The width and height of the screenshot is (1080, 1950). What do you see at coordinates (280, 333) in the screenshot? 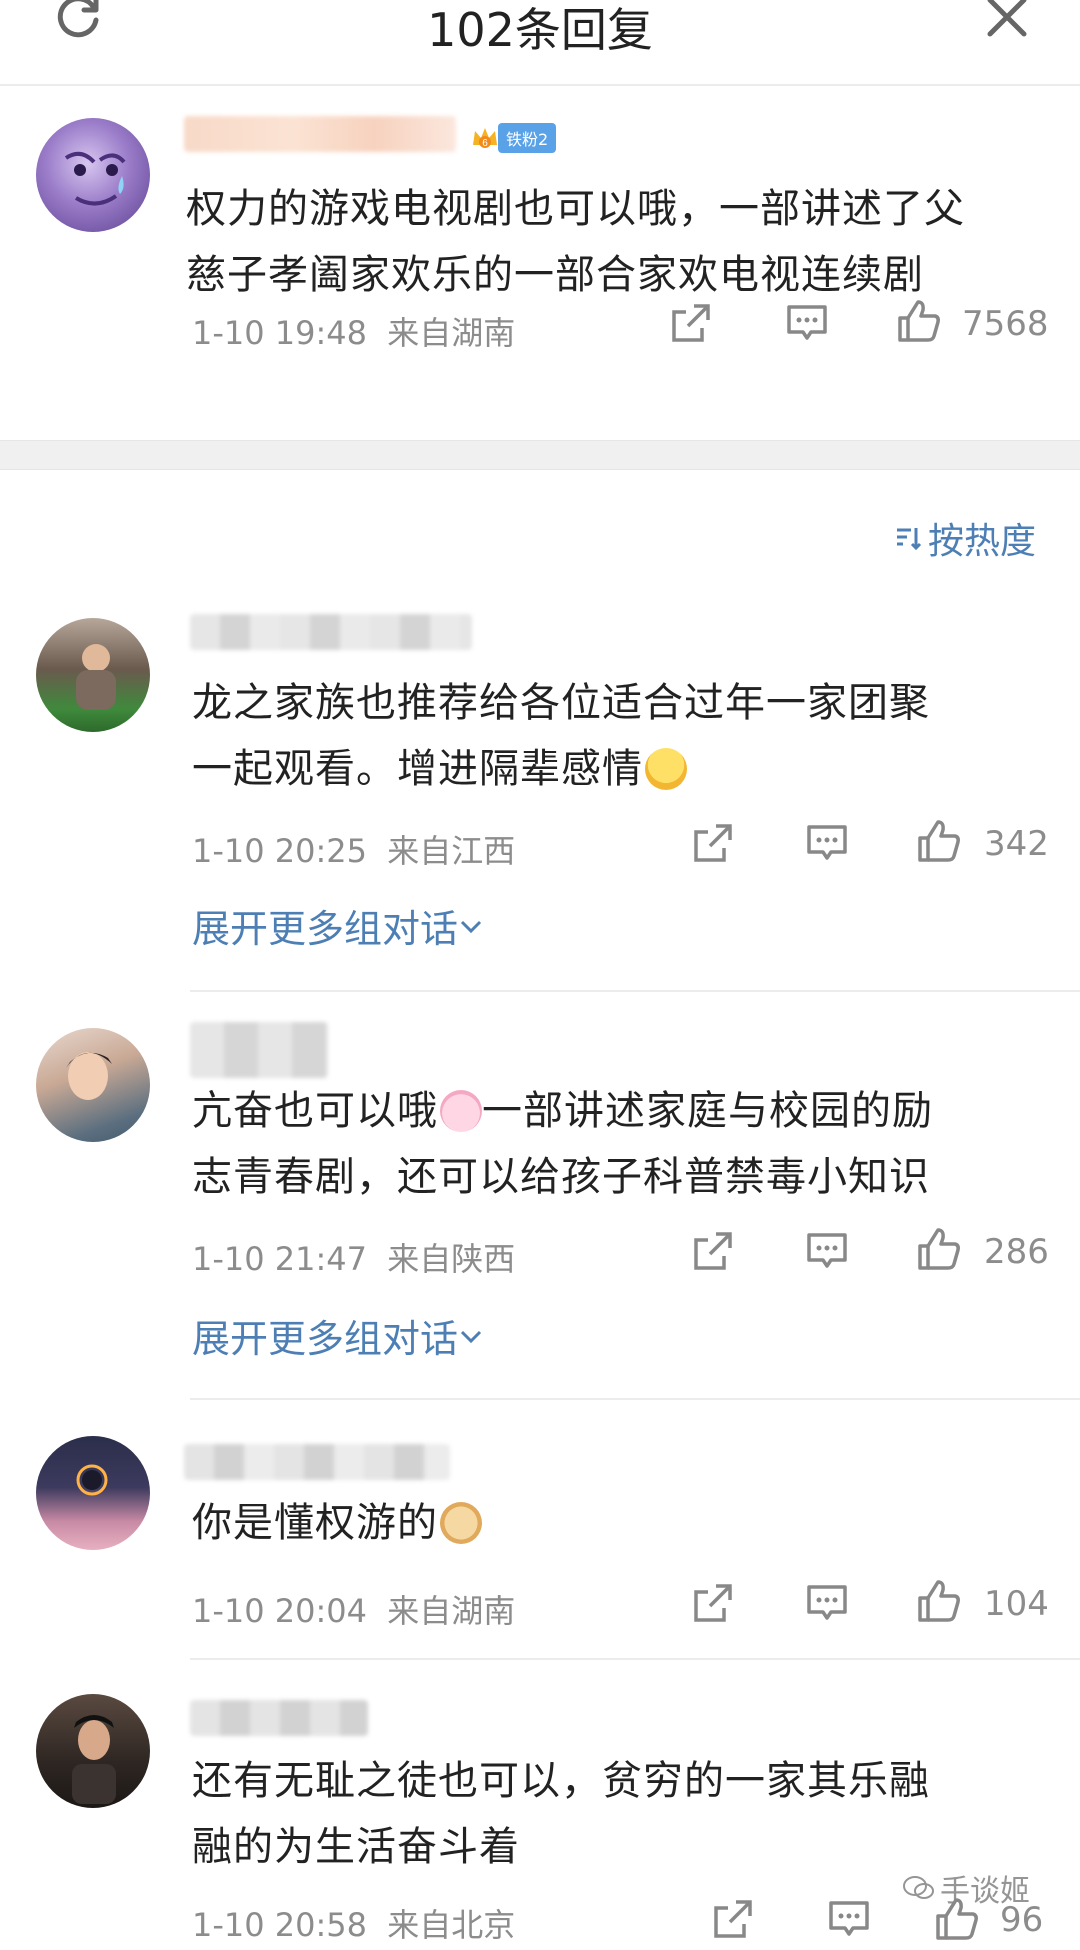
I see `timestamp: 1-10 19:48` at bounding box center [280, 333].